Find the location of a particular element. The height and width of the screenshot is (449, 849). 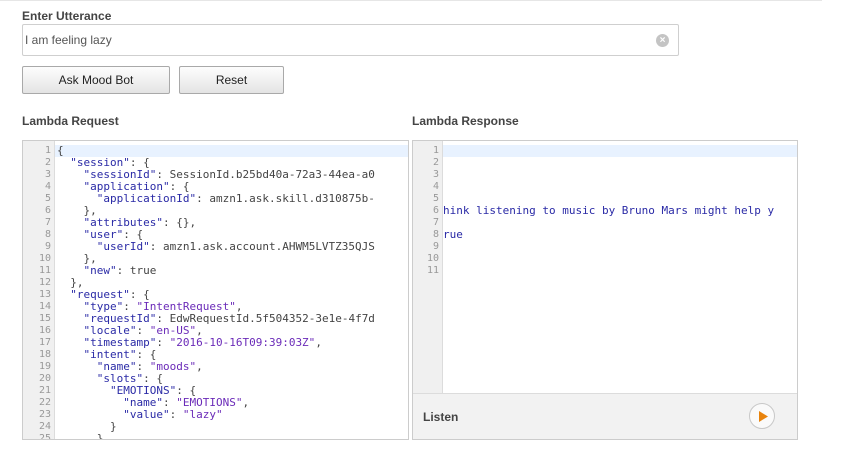

reset-button: Reset is located at coordinates (231, 80).